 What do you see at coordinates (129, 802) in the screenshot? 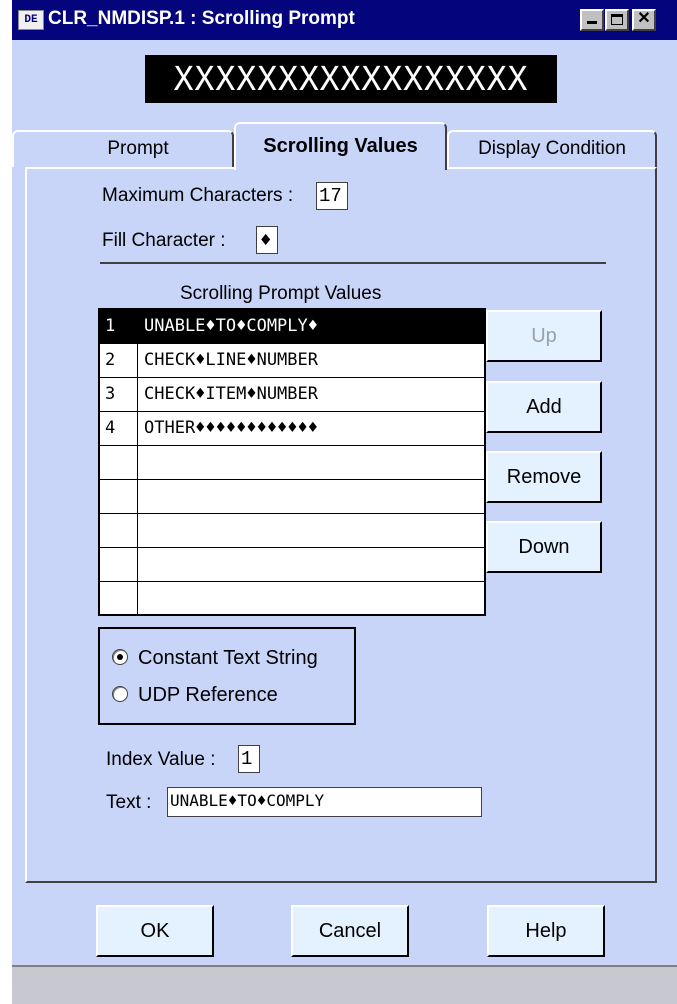
I see `text-label: Text :` at bounding box center [129, 802].